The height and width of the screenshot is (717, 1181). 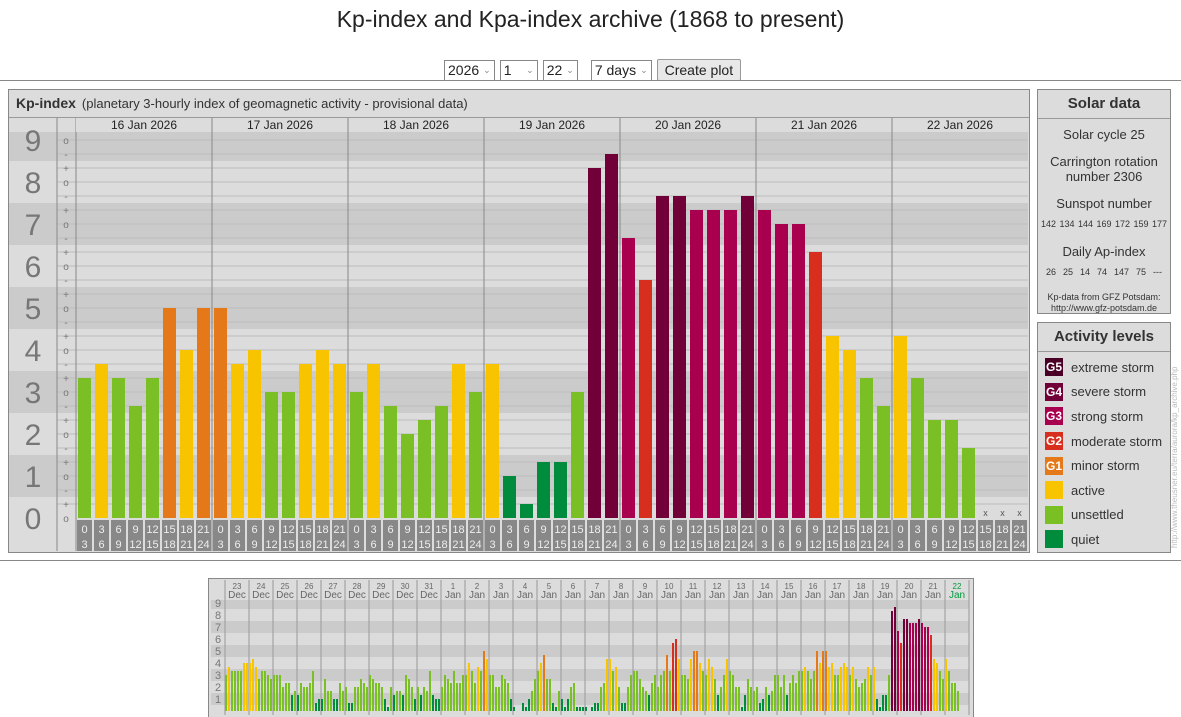 I want to click on legend-item-extreme-storm: G5 extreme storm, so click(x=1104, y=367).